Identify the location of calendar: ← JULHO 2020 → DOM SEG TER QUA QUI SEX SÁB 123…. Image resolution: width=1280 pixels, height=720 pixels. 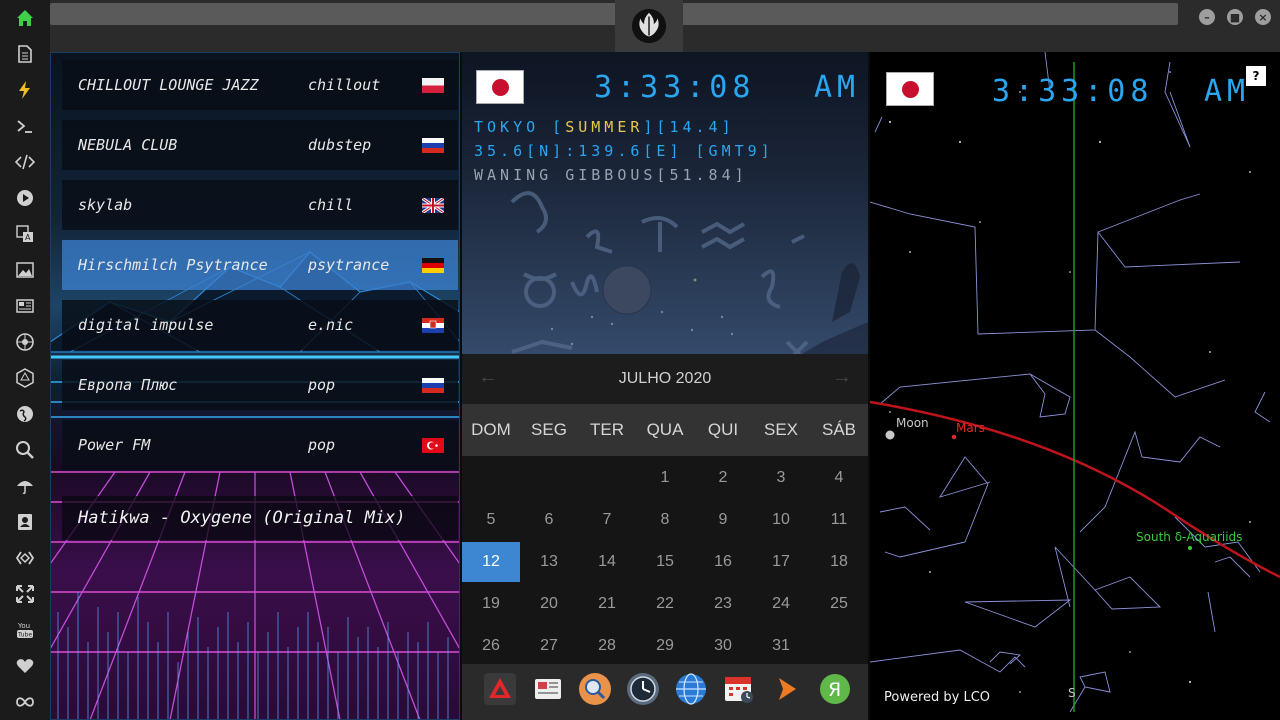
(665, 509).